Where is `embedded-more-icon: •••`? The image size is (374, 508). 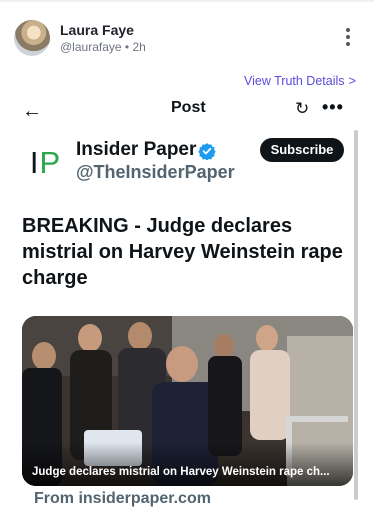
embedded-more-icon: ••• is located at coordinates (333, 107).